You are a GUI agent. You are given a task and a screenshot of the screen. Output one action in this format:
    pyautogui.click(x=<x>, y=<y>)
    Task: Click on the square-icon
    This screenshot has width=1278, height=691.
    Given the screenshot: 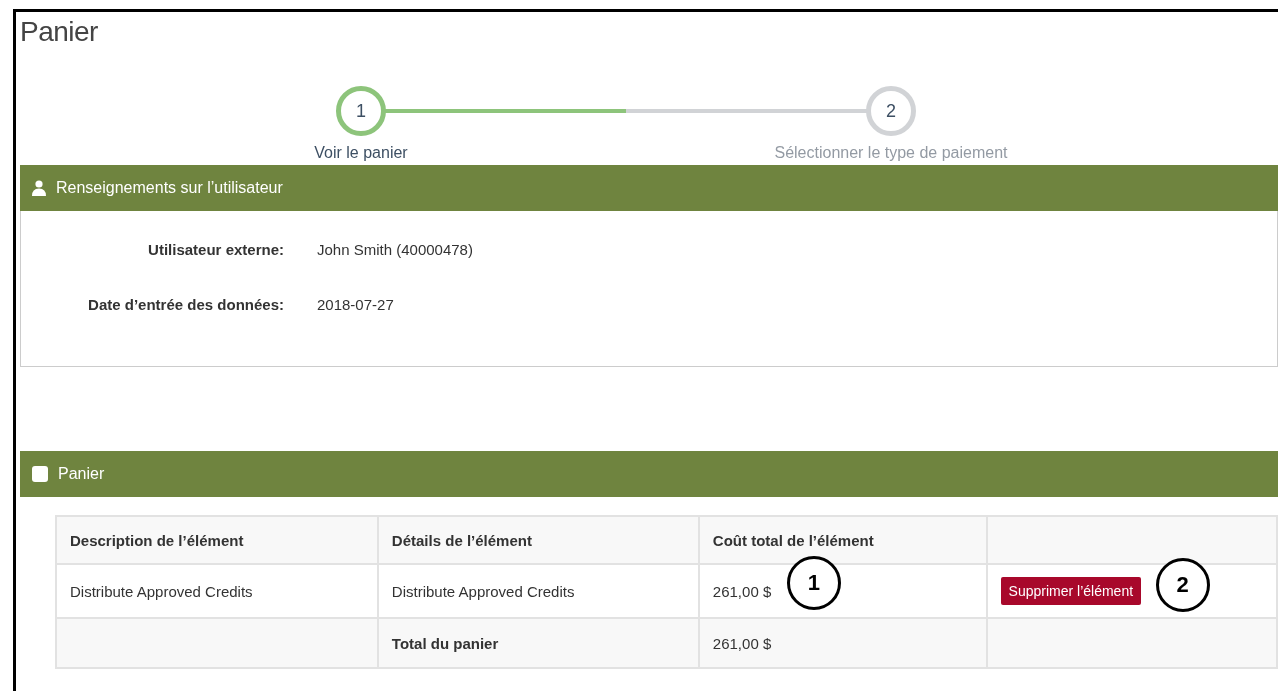 What is the action you would take?
    pyautogui.click(x=40, y=474)
    